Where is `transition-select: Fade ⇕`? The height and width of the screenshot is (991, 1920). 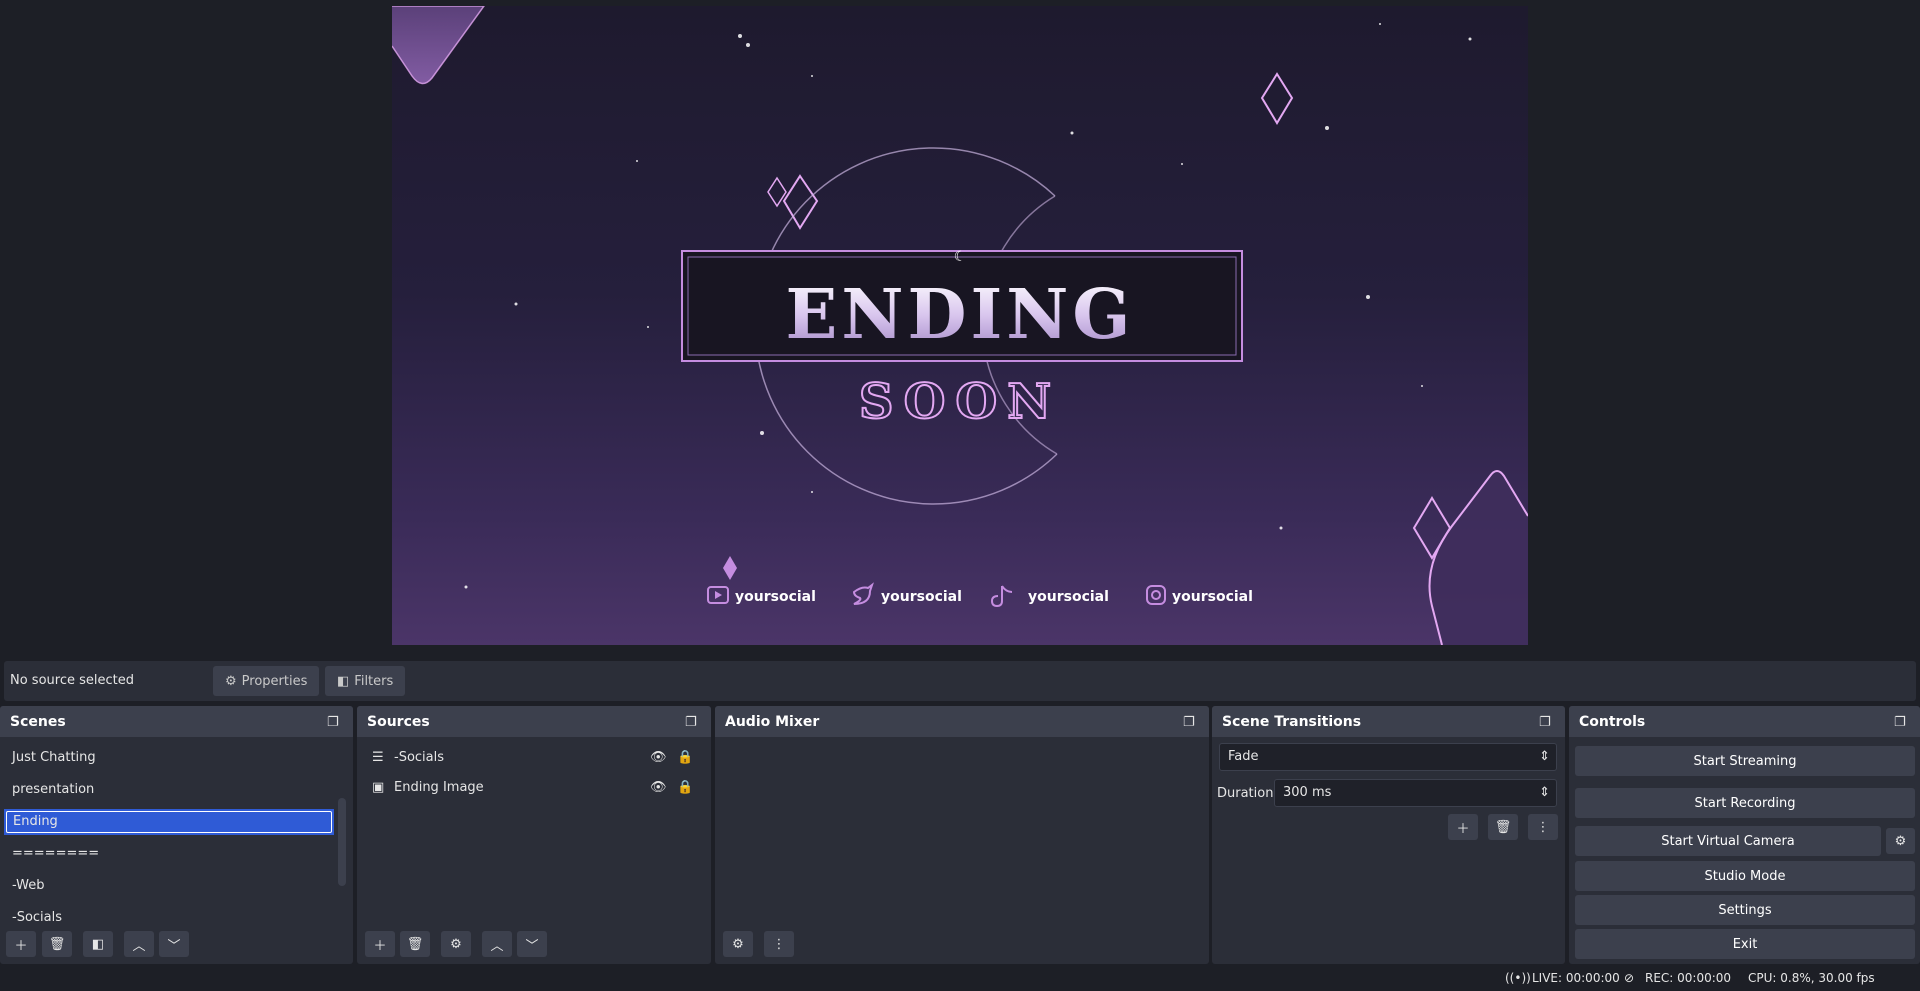
transition-select: Fade ⇕ is located at coordinates (1388, 757).